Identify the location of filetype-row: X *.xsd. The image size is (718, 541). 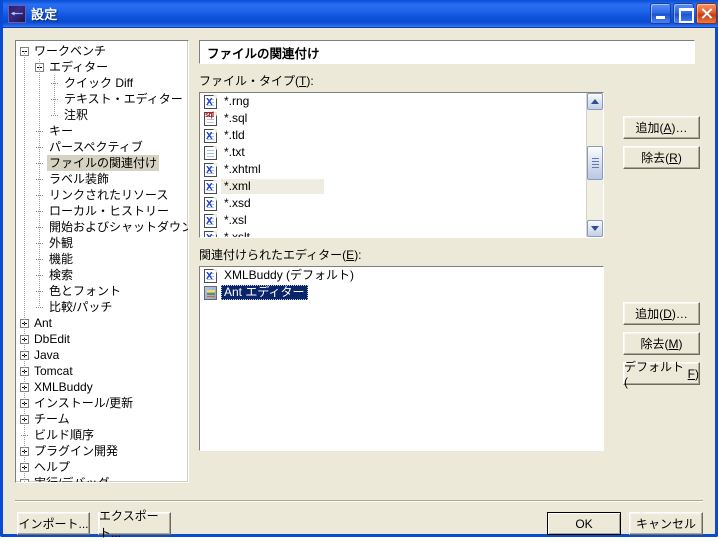
(393, 203).